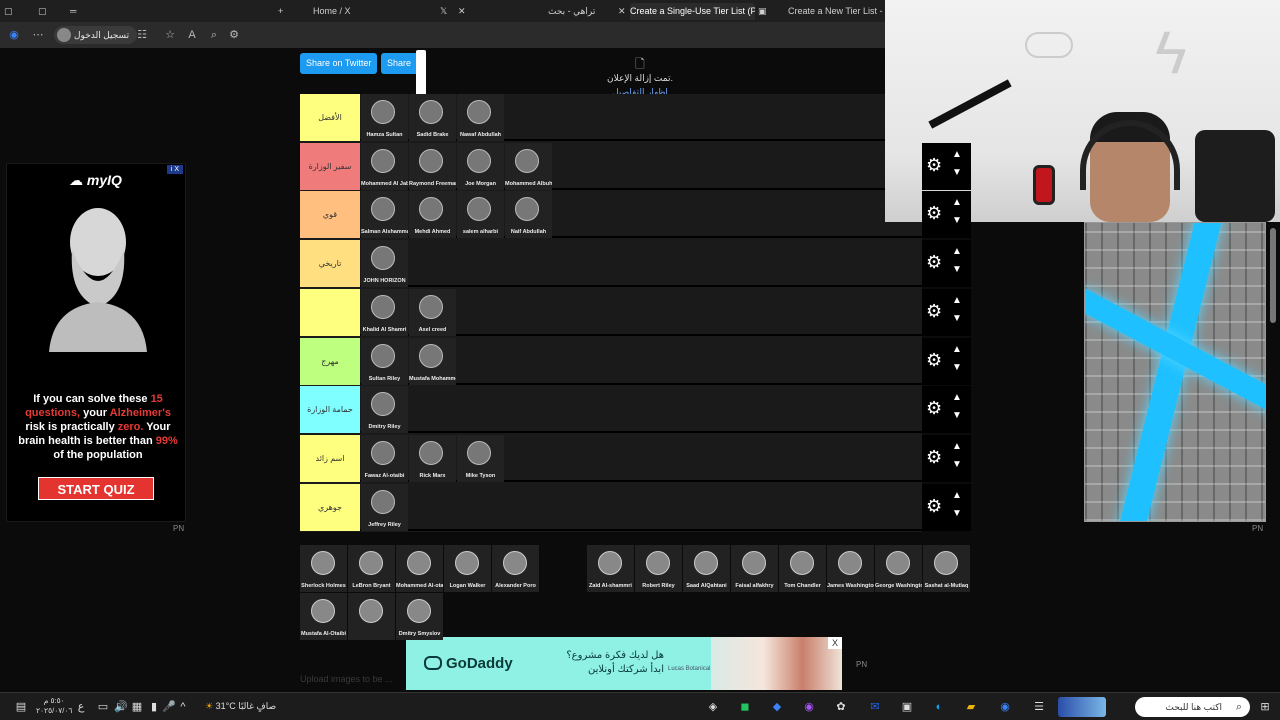 This screenshot has height=720, width=1280. I want to click on tab-close-icon: ✕, so click(465, 11).